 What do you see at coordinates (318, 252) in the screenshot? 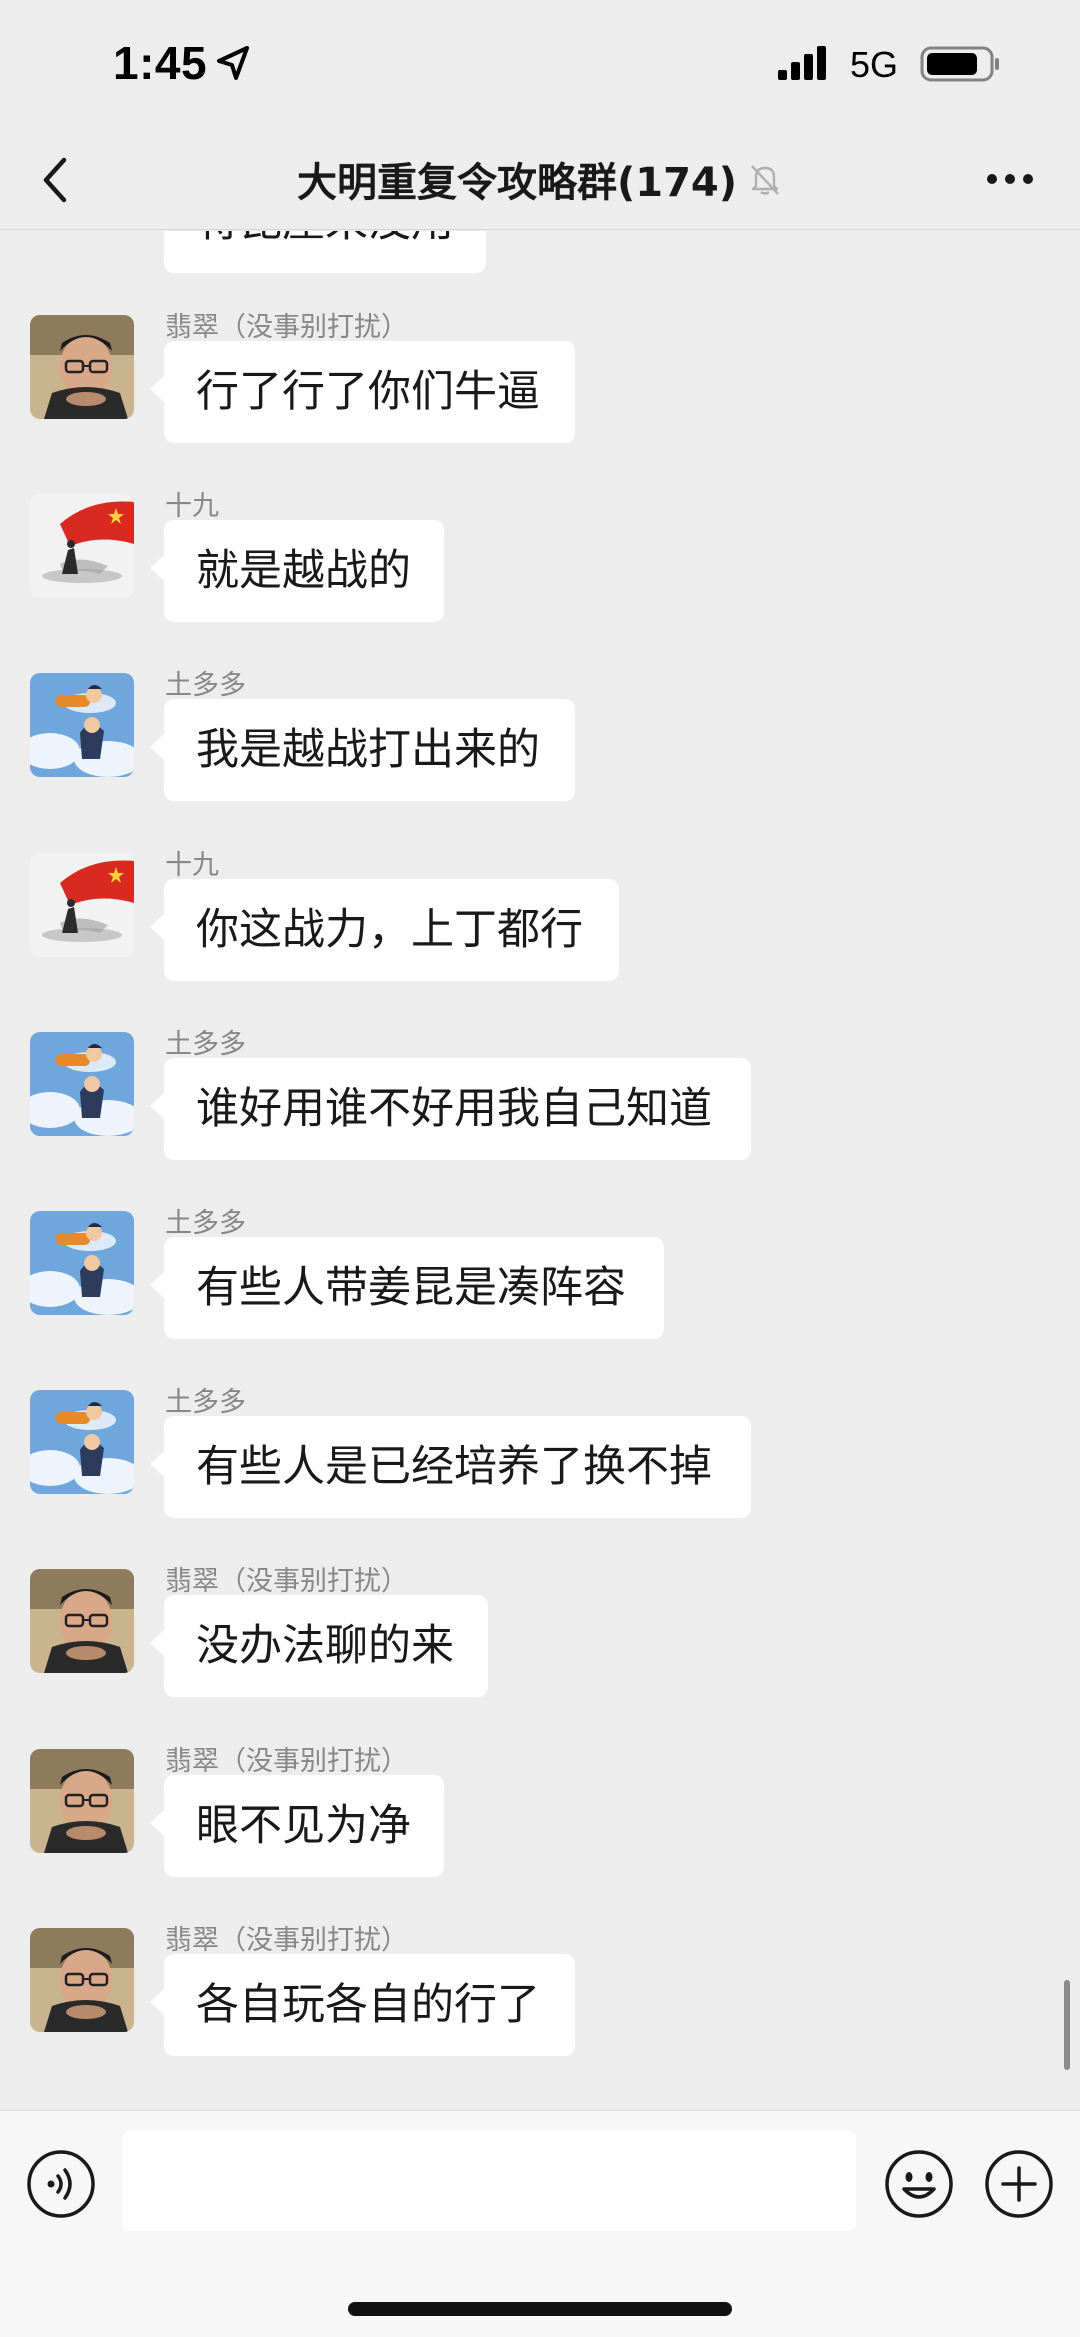
I see `message-bubble: 将昆屋来没用` at bounding box center [318, 252].